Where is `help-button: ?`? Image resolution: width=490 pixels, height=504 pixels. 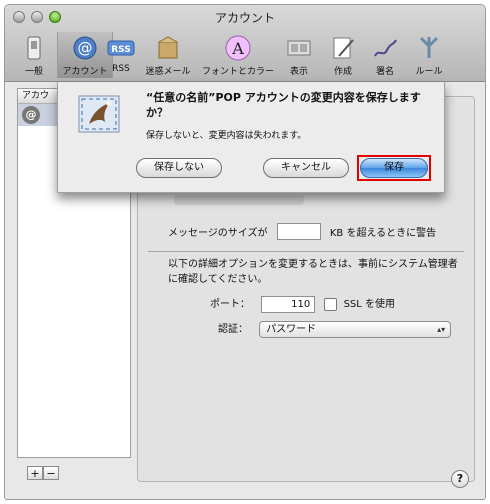
help-button: ? is located at coordinates (460, 479).